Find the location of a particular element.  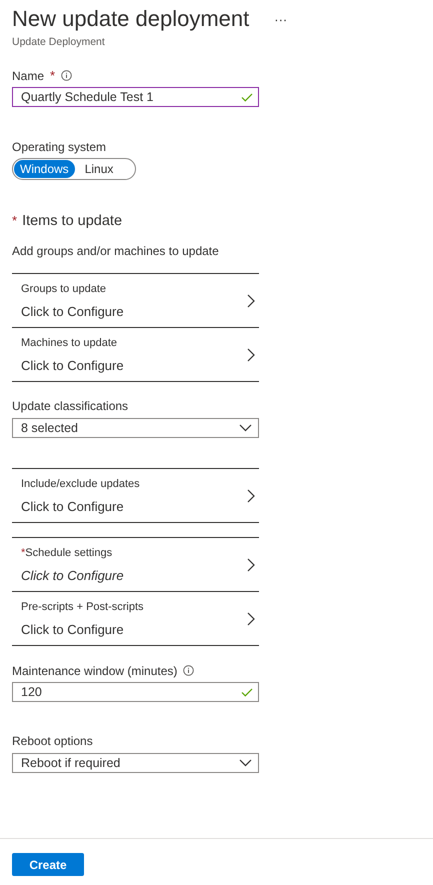

toggle-option: Linux is located at coordinates (99, 169).